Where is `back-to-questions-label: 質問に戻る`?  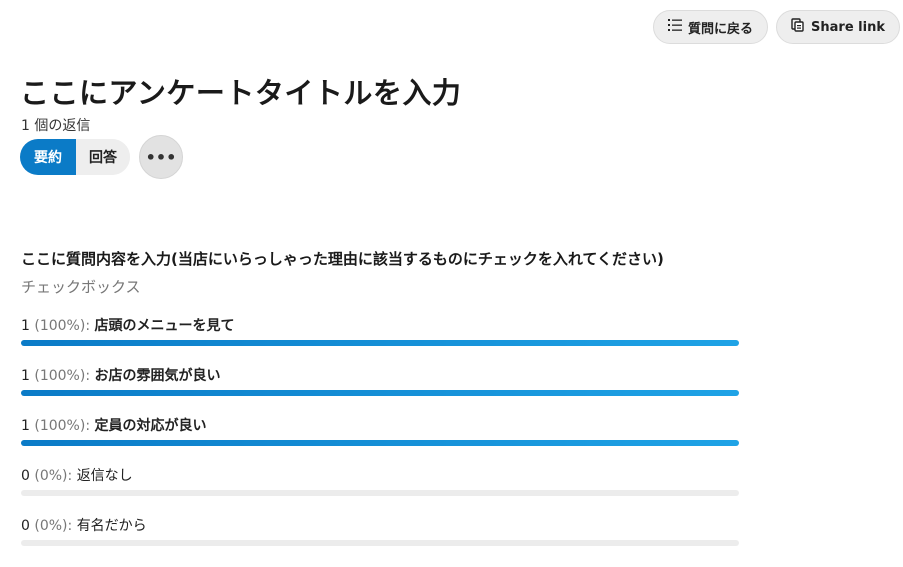 back-to-questions-label: 質問に戻る is located at coordinates (721, 29).